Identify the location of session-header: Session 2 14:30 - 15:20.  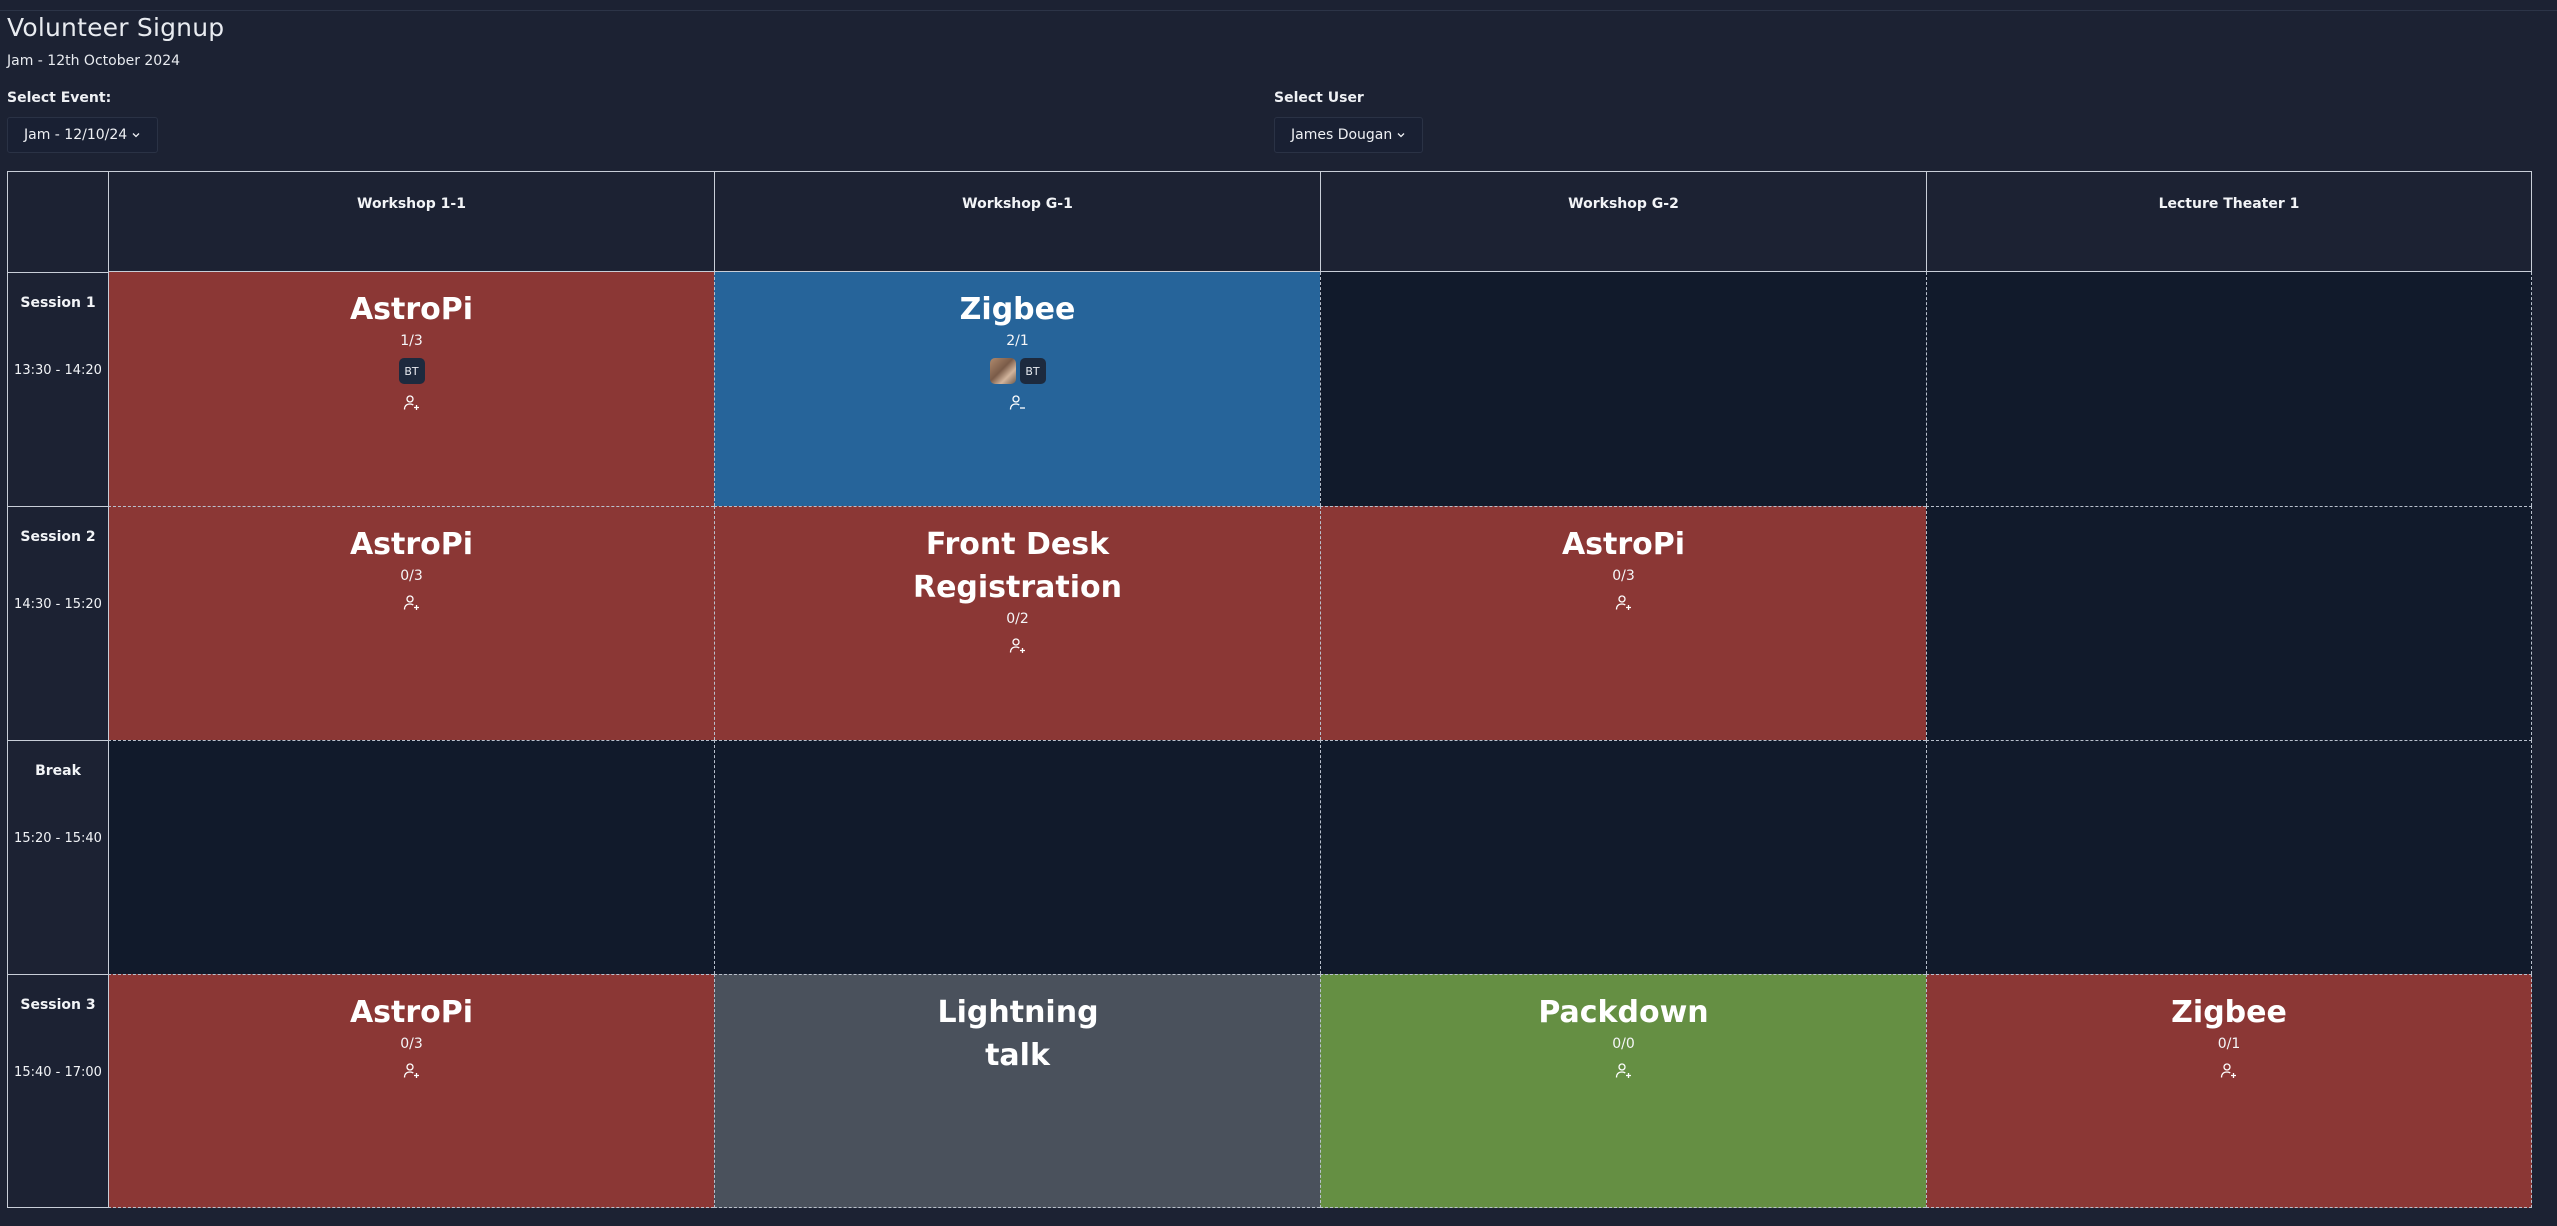
(57, 623).